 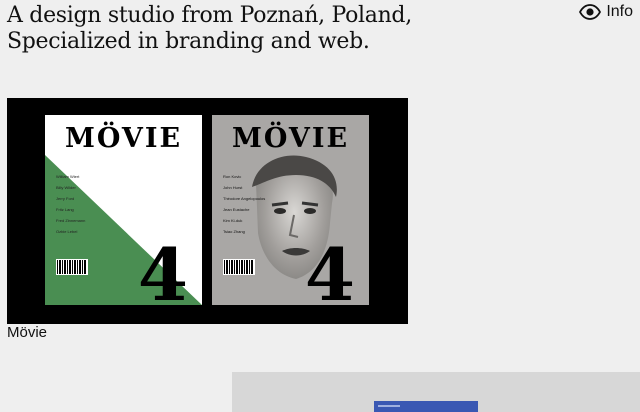 What do you see at coordinates (436, 392) in the screenshot?
I see `next-project-thumbnail` at bounding box center [436, 392].